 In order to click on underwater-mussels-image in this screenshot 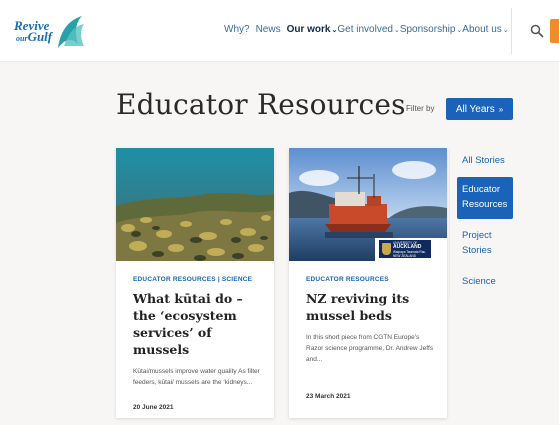, I will do `click(195, 204)`.